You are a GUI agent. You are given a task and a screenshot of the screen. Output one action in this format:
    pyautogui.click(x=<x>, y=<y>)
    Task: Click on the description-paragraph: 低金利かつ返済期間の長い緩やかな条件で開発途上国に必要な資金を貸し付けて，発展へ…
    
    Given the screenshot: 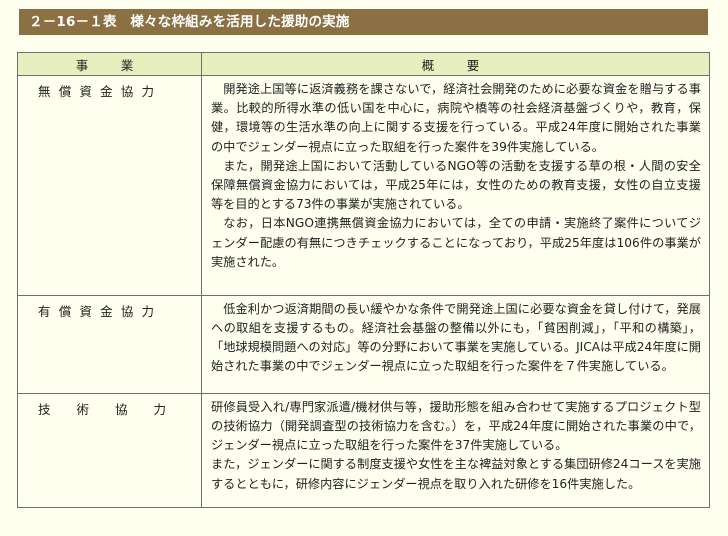 What is the action you would take?
    pyautogui.click(x=456, y=337)
    